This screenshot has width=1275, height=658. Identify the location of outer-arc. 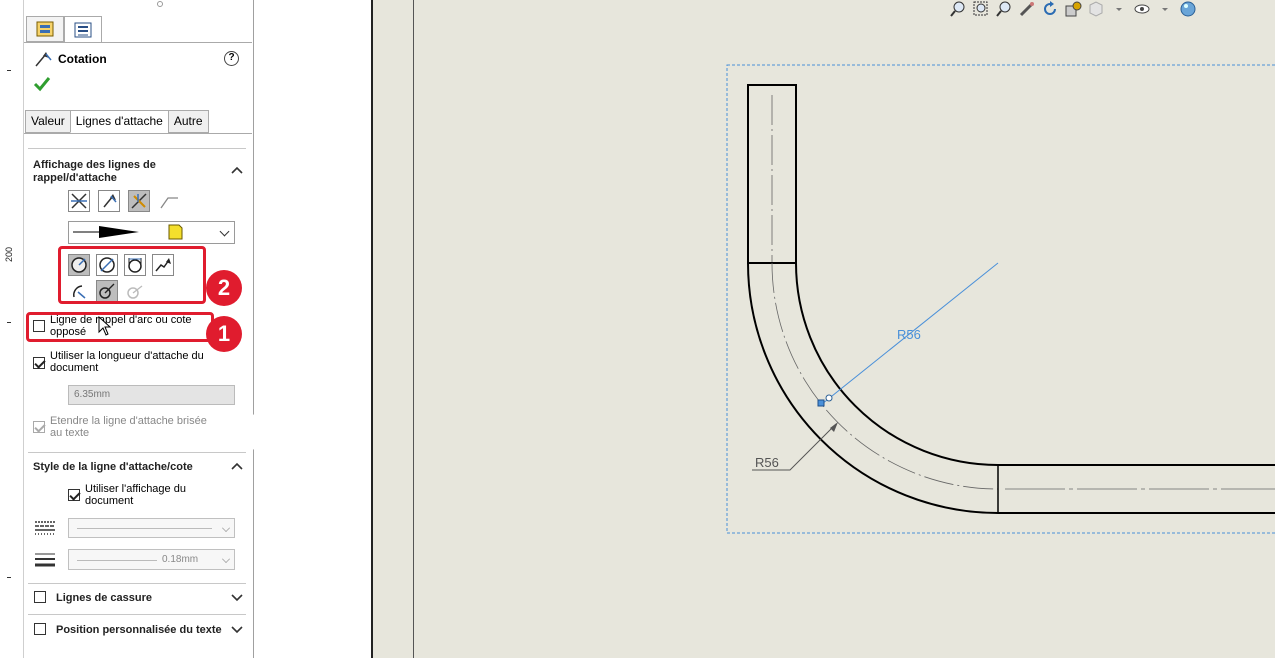
(873, 388).